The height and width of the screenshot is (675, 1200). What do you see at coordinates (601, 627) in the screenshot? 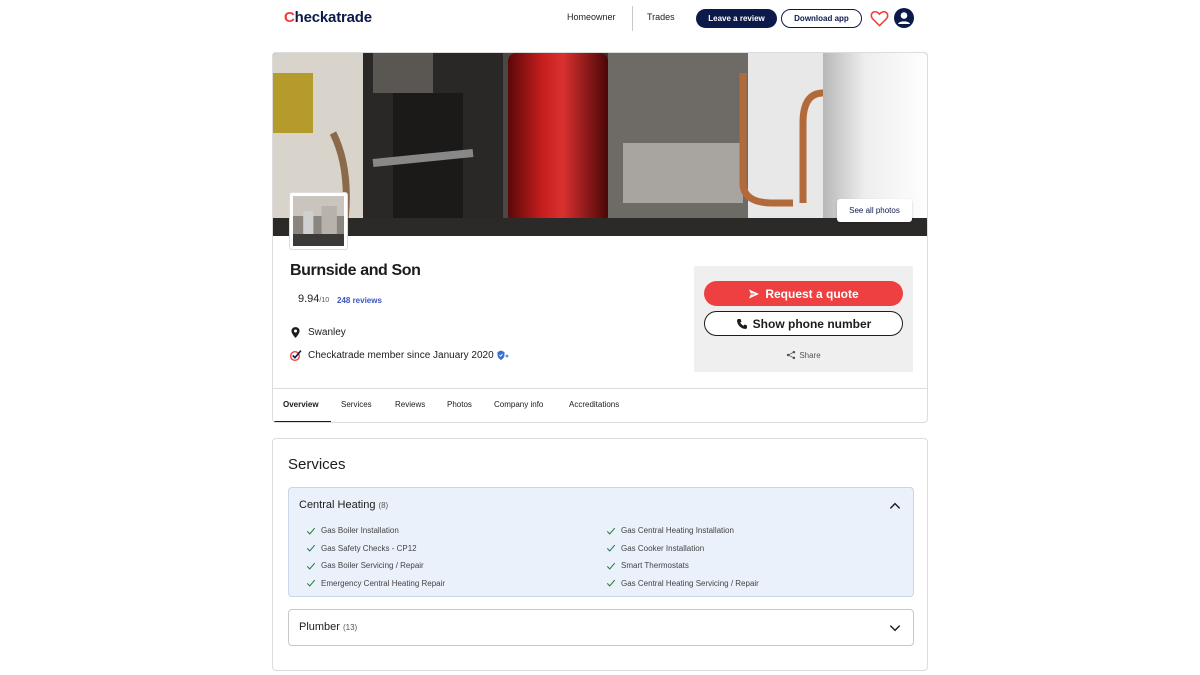
I see `accordion-plumber: Plumber (13)` at bounding box center [601, 627].